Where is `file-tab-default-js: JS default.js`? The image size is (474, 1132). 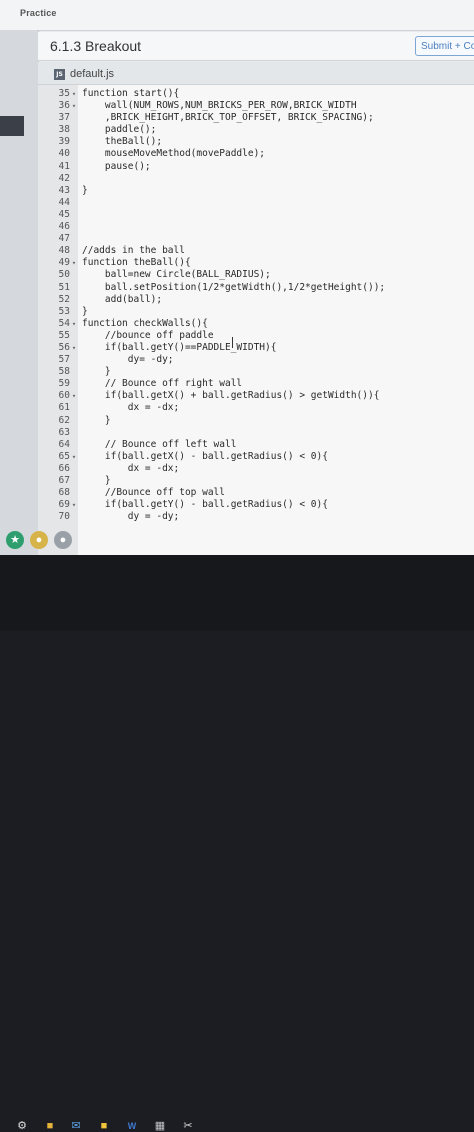 file-tab-default-js: JS default.js is located at coordinates (84, 74).